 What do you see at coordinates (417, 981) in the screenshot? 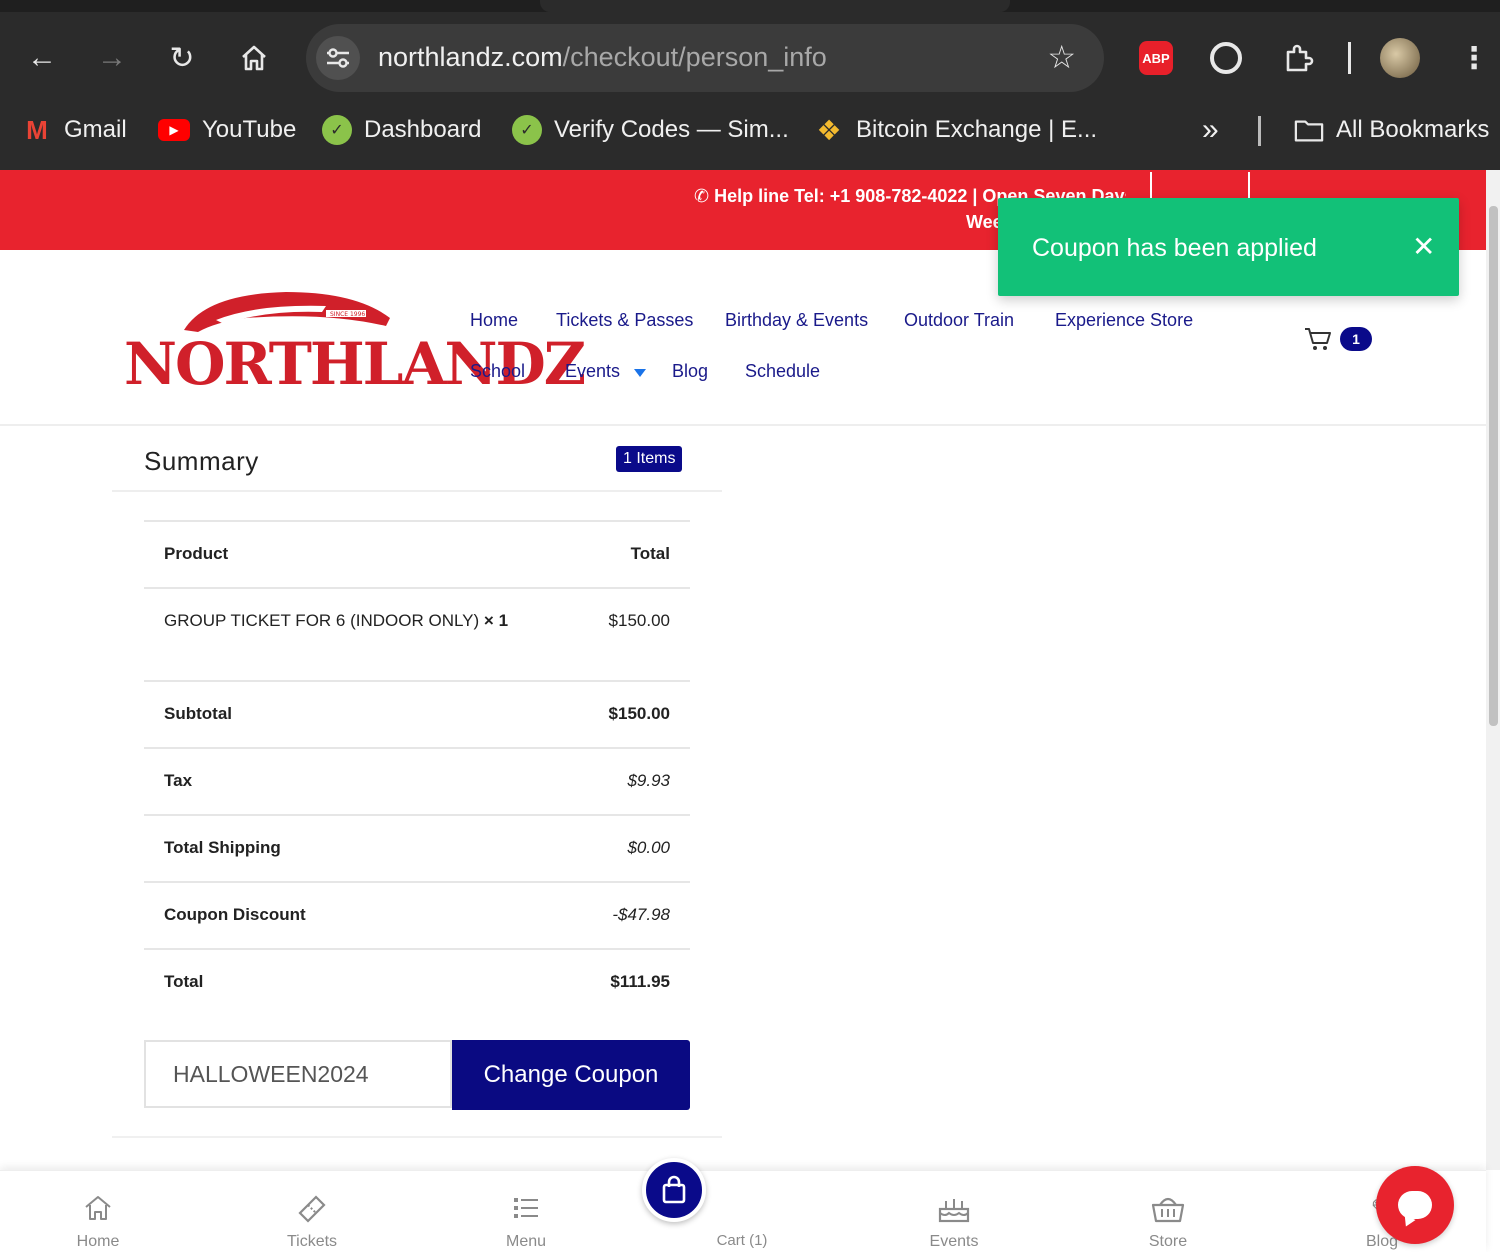
I see `total-row: Total $111.95` at bounding box center [417, 981].